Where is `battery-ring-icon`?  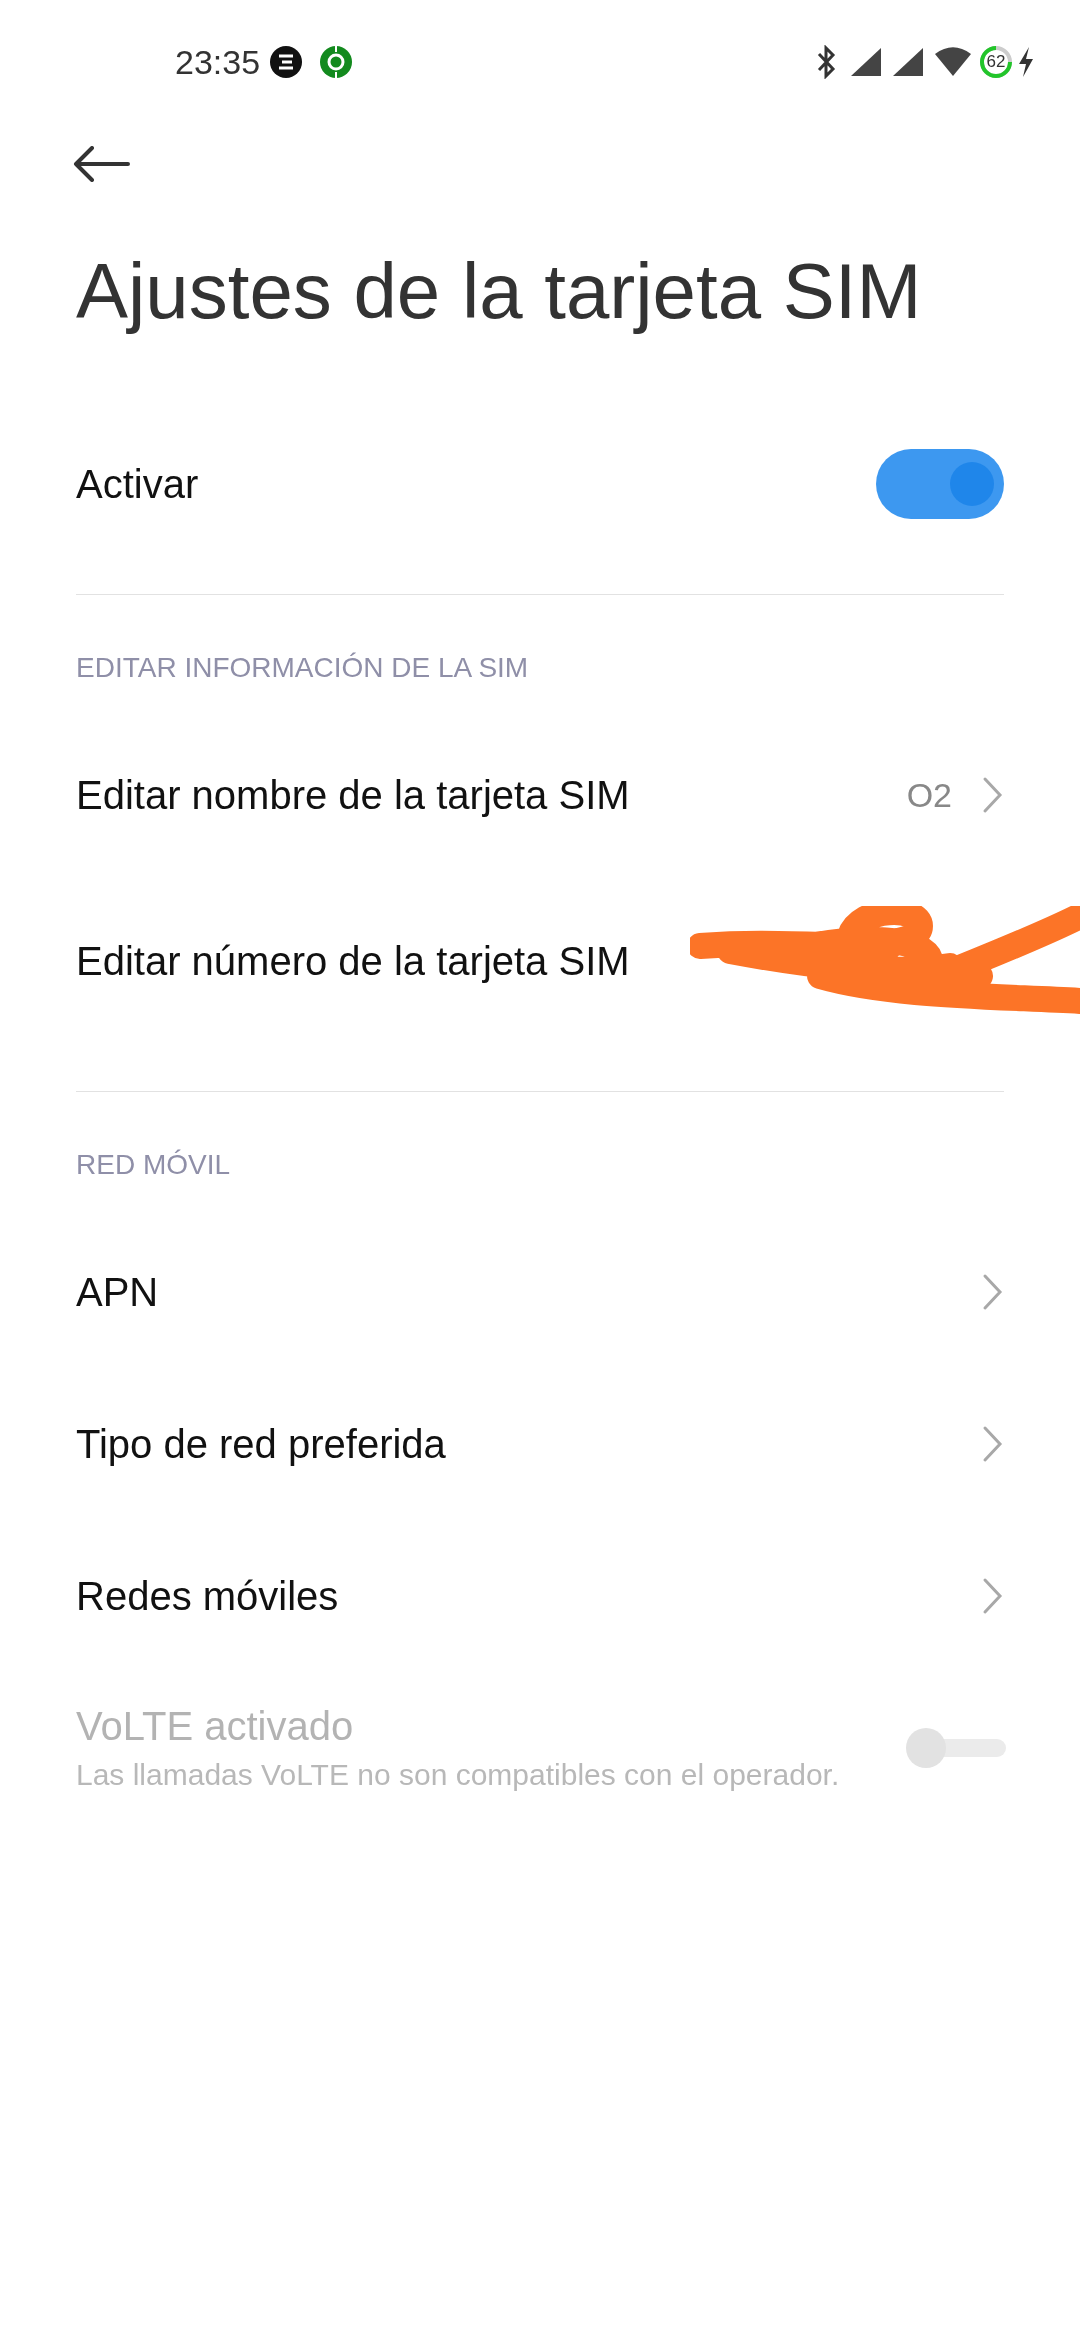 battery-ring-icon is located at coordinates (996, 62).